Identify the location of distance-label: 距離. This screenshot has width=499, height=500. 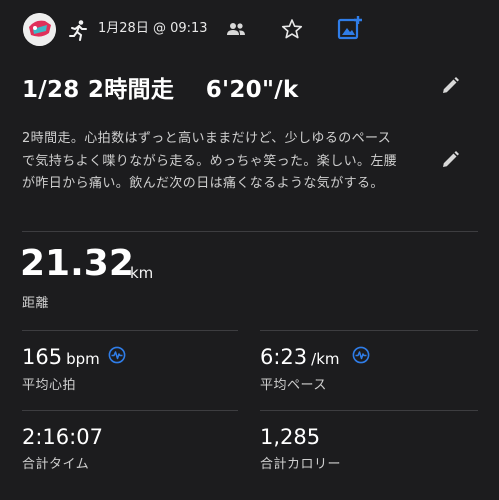
(36, 303).